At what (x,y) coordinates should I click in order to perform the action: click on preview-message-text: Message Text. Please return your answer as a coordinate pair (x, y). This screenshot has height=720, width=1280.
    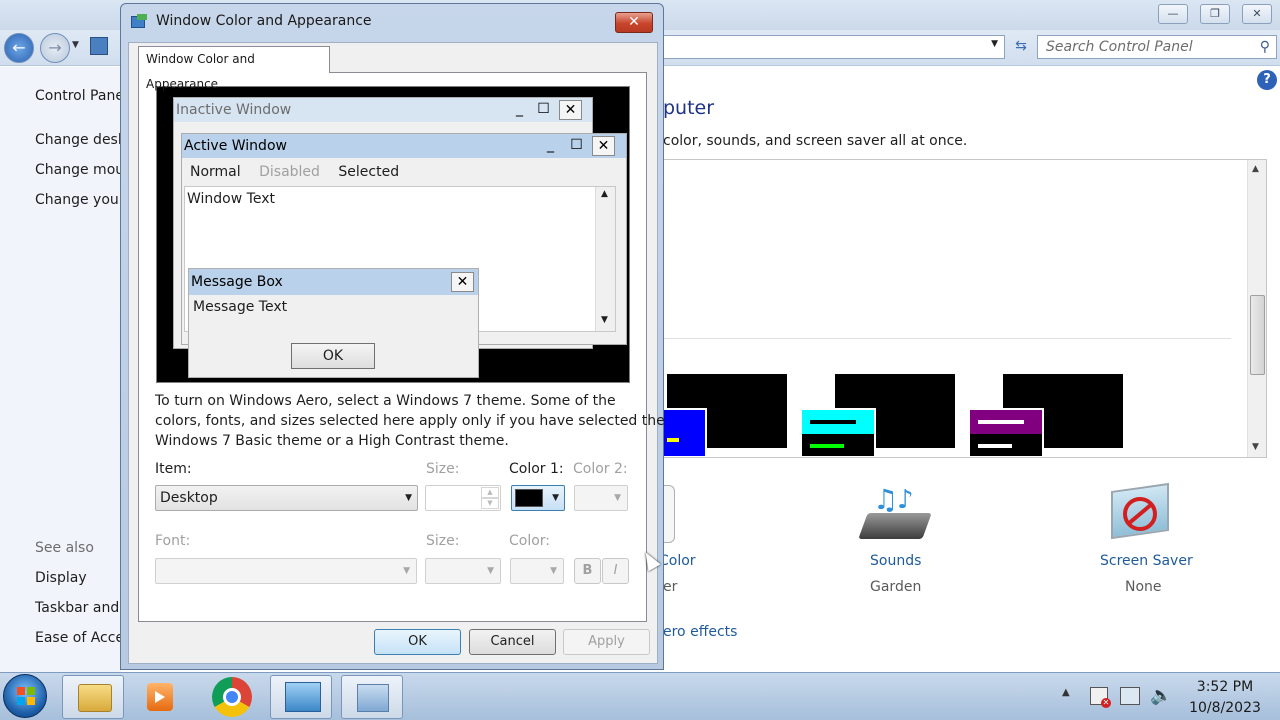
    Looking at the image, I should click on (240, 307).